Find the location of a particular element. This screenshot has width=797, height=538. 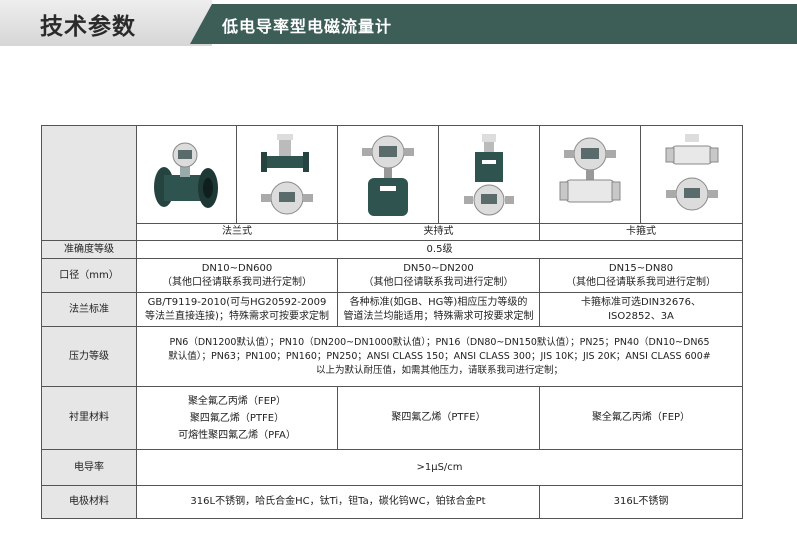

row-accuracy: 准确度等级 0.5级 is located at coordinates (392, 249).